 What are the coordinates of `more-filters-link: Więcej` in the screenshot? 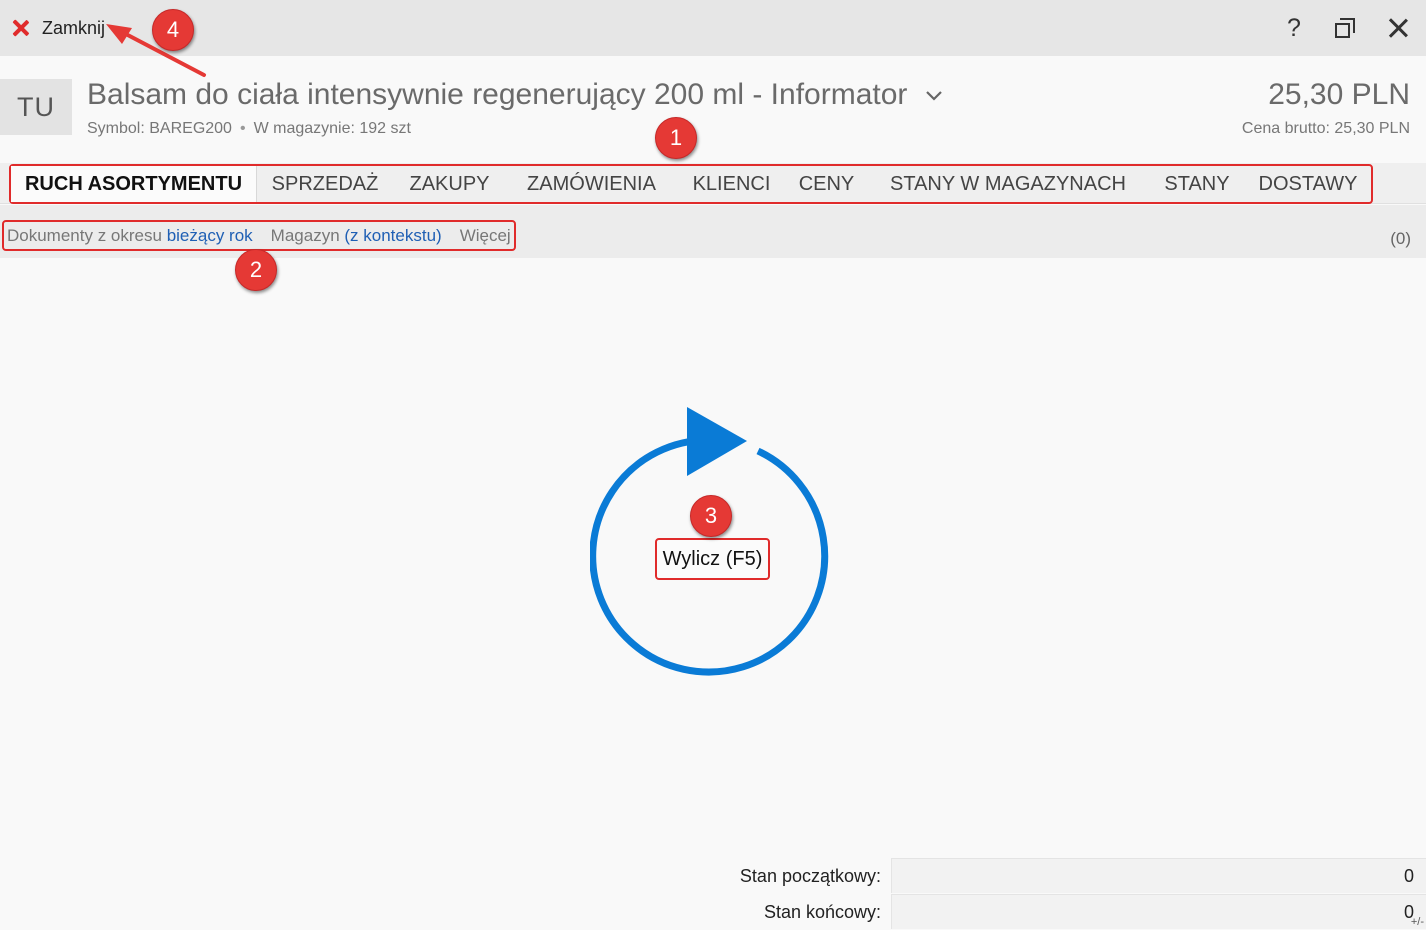 It's located at (485, 236).